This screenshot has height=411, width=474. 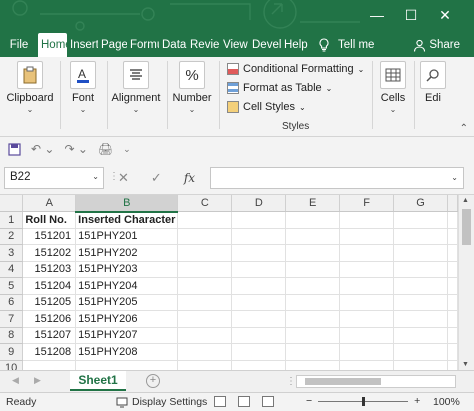 I want to click on cells-group: Cells ⌄, so click(x=393, y=89).